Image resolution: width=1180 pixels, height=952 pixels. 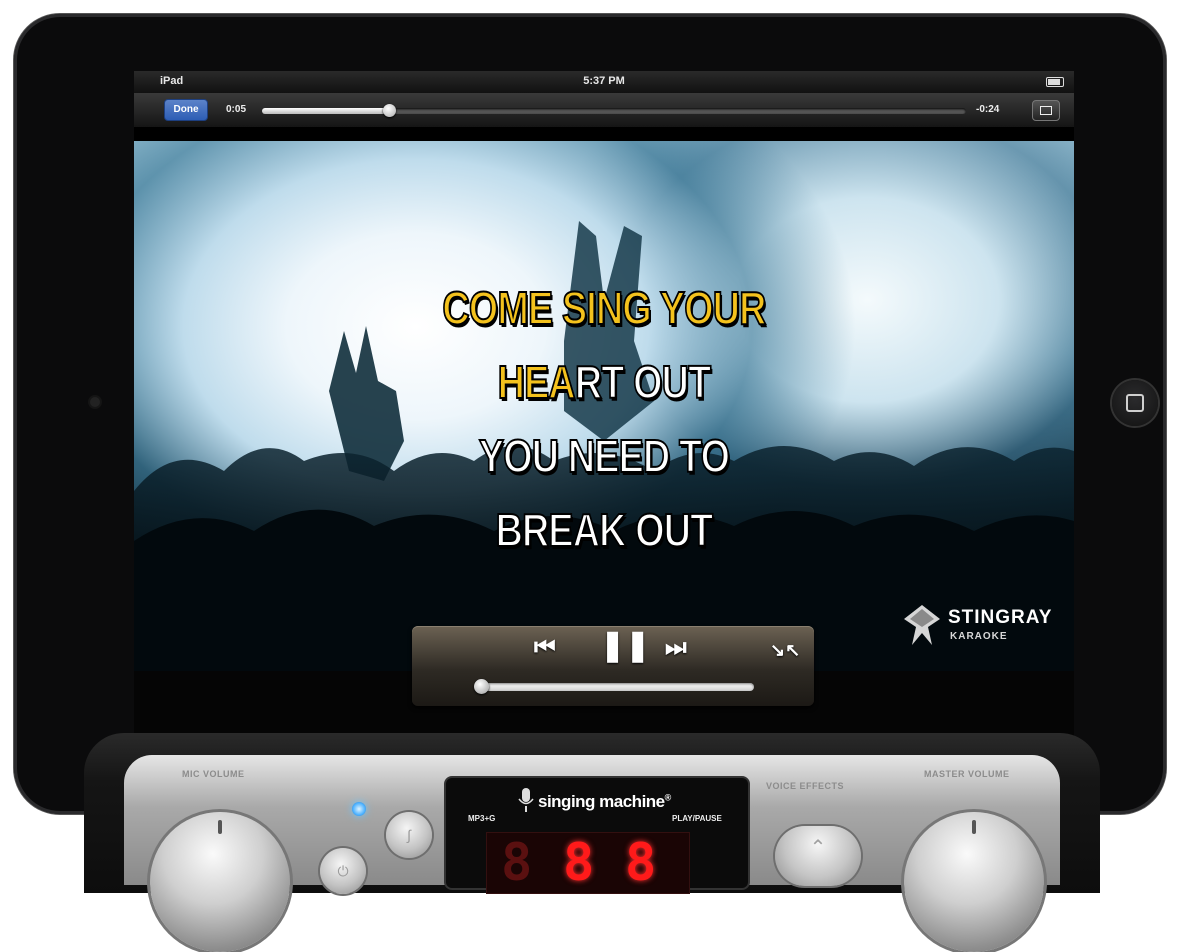 I want to click on home-square-icon, so click(x=1135, y=403).